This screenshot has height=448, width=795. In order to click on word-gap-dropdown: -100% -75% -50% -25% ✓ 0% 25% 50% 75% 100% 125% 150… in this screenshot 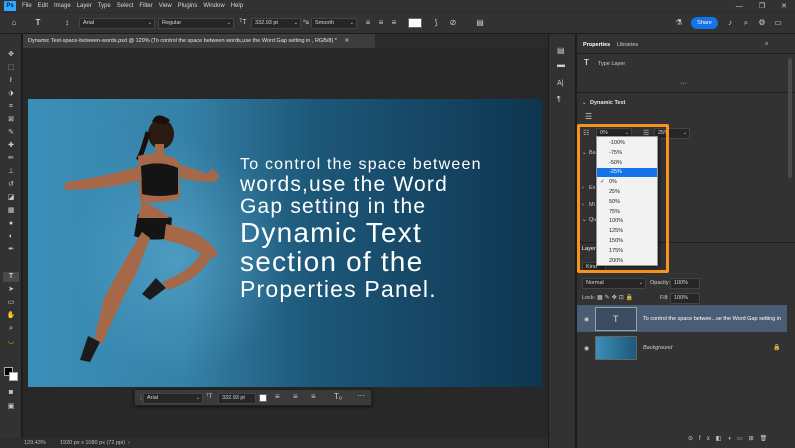, I will do `click(627, 201)`.